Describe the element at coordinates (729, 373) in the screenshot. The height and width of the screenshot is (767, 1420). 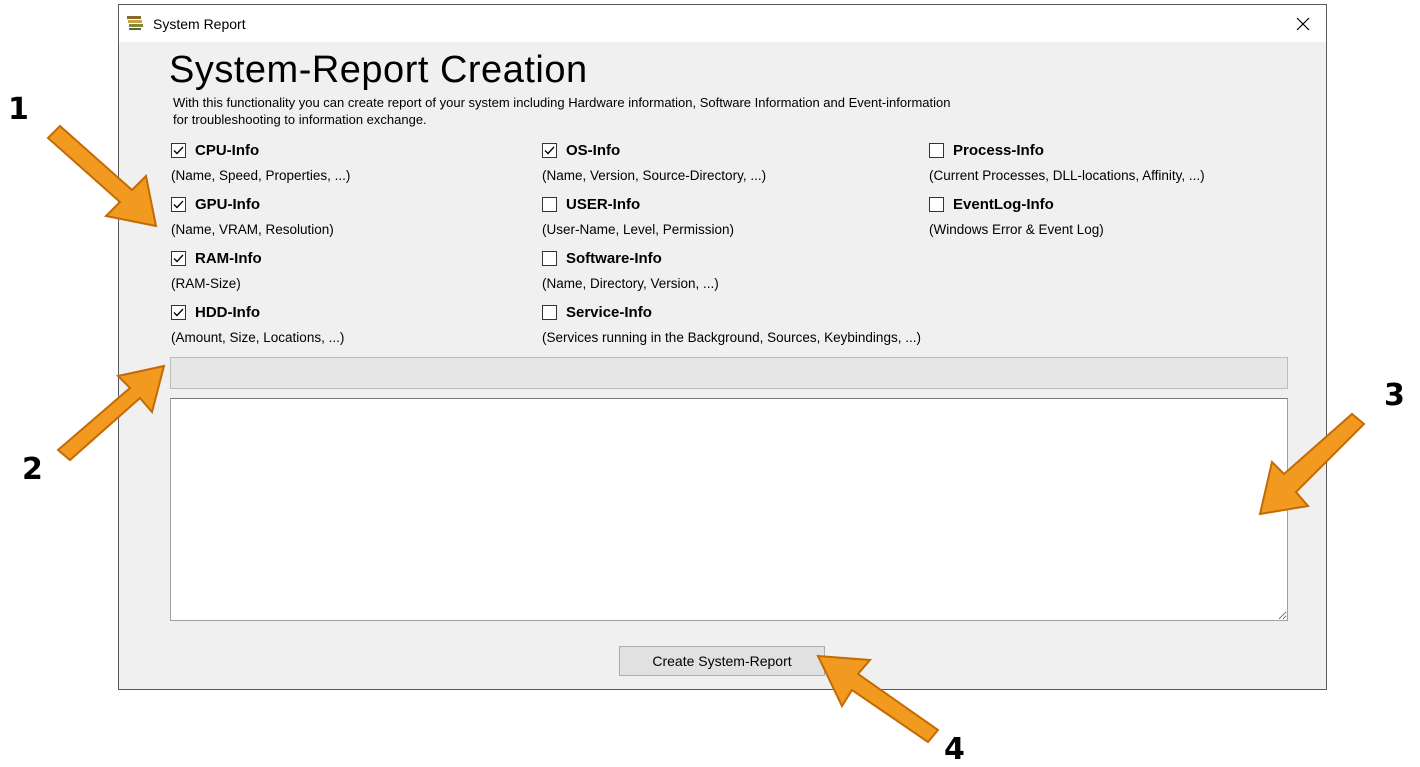
I see `progress-bar` at that location.